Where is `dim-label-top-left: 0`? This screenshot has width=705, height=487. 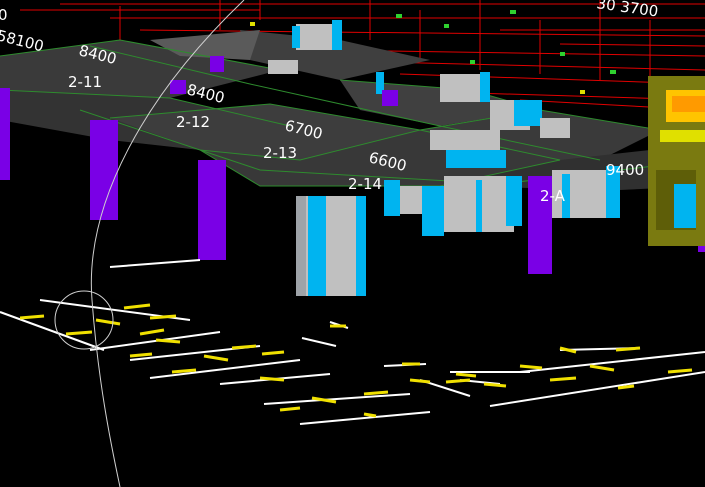 dim-label-top-left: 0 is located at coordinates (4, 15).